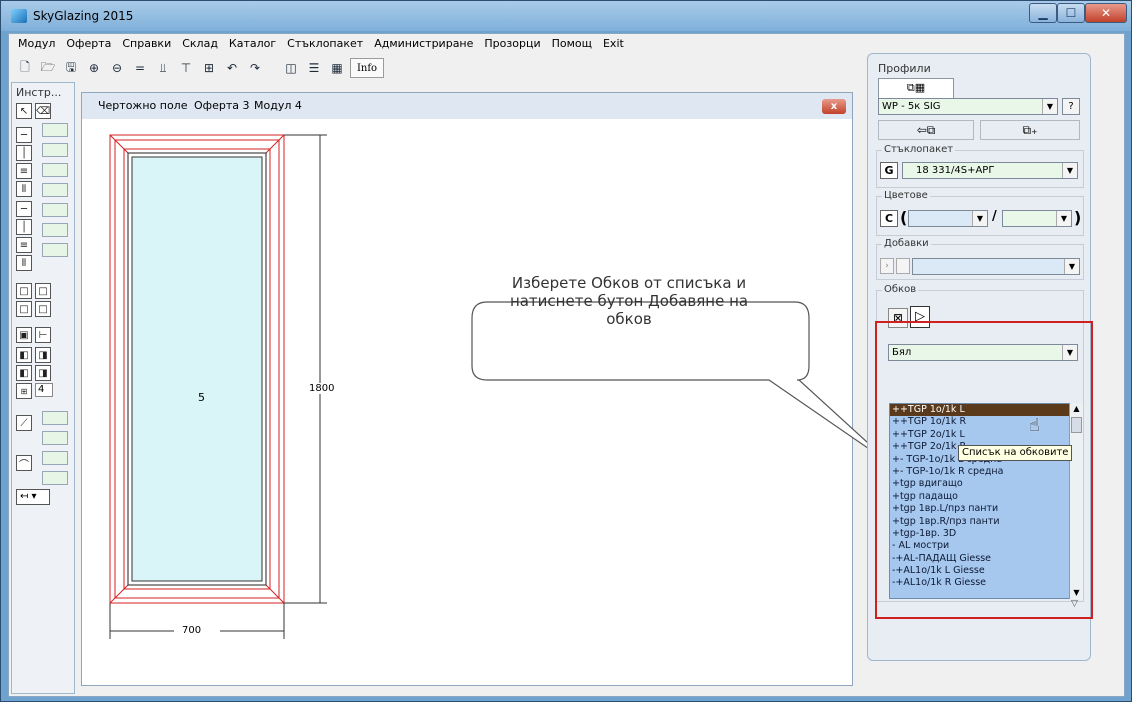  Describe the element at coordinates (24, 463) in the screenshot. I see `arc-tool-icon: ⌒` at that location.